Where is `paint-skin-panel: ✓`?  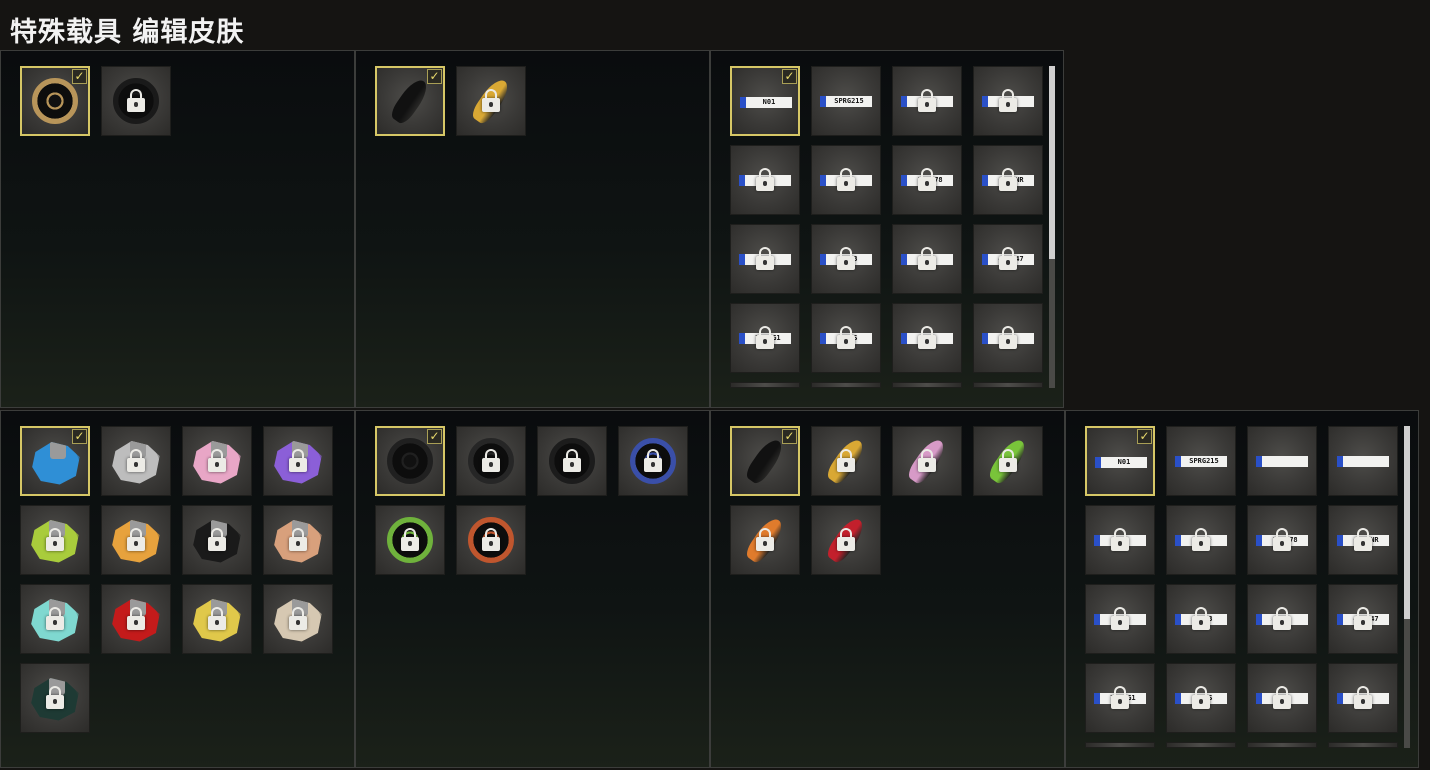
paint-skin-panel: ✓ is located at coordinates (177, 589).